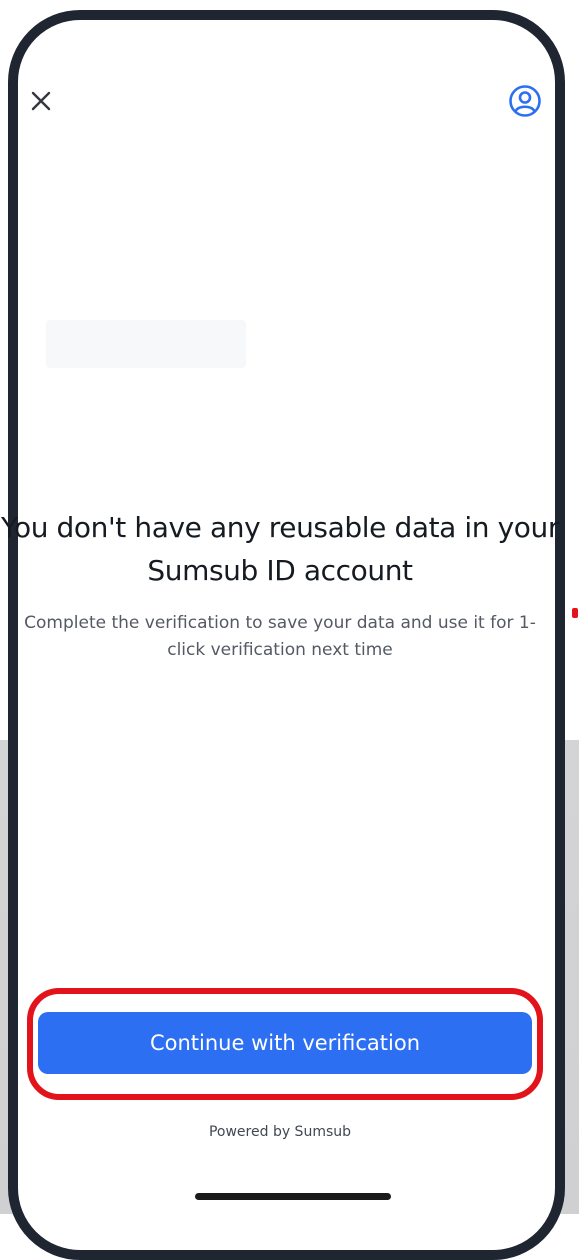 The image size is (579, 1260). Describe the element at coordinates (146, 344) in the screenshot. I see `image-placeholder` at that location.